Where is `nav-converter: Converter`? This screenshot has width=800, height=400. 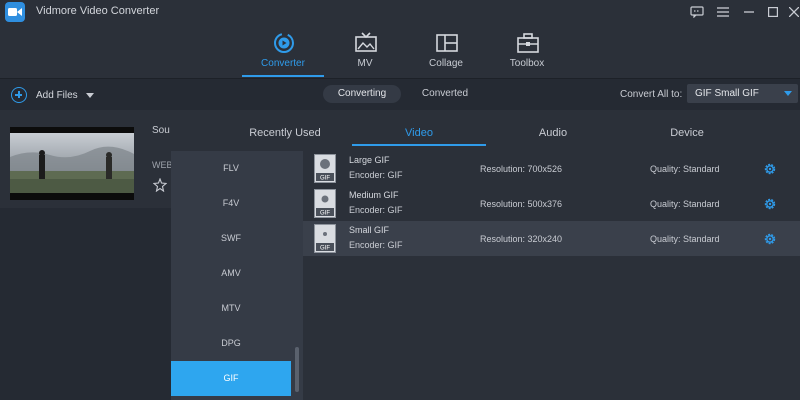
nav-converter: Converter is located at coordinates (283, 51).